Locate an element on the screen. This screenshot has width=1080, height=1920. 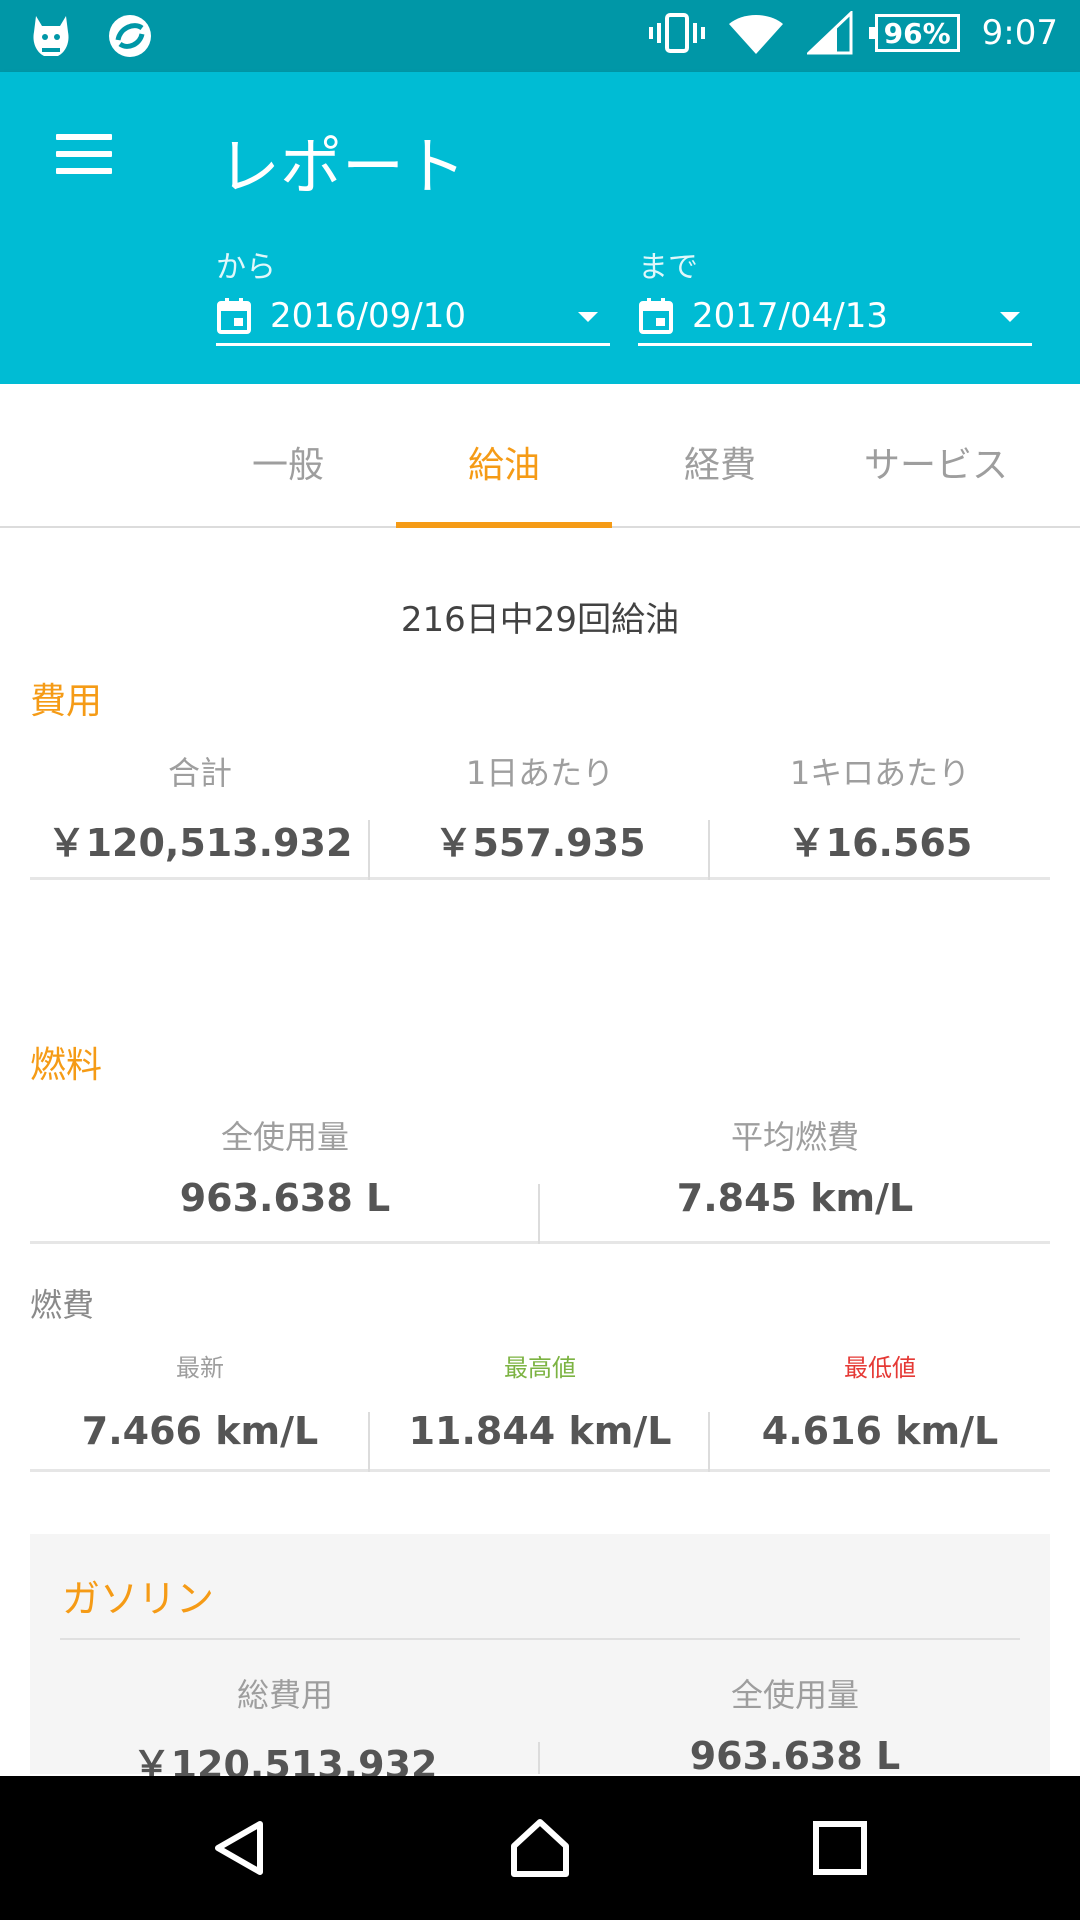
home-icon is located at coordinates (540, 1848).